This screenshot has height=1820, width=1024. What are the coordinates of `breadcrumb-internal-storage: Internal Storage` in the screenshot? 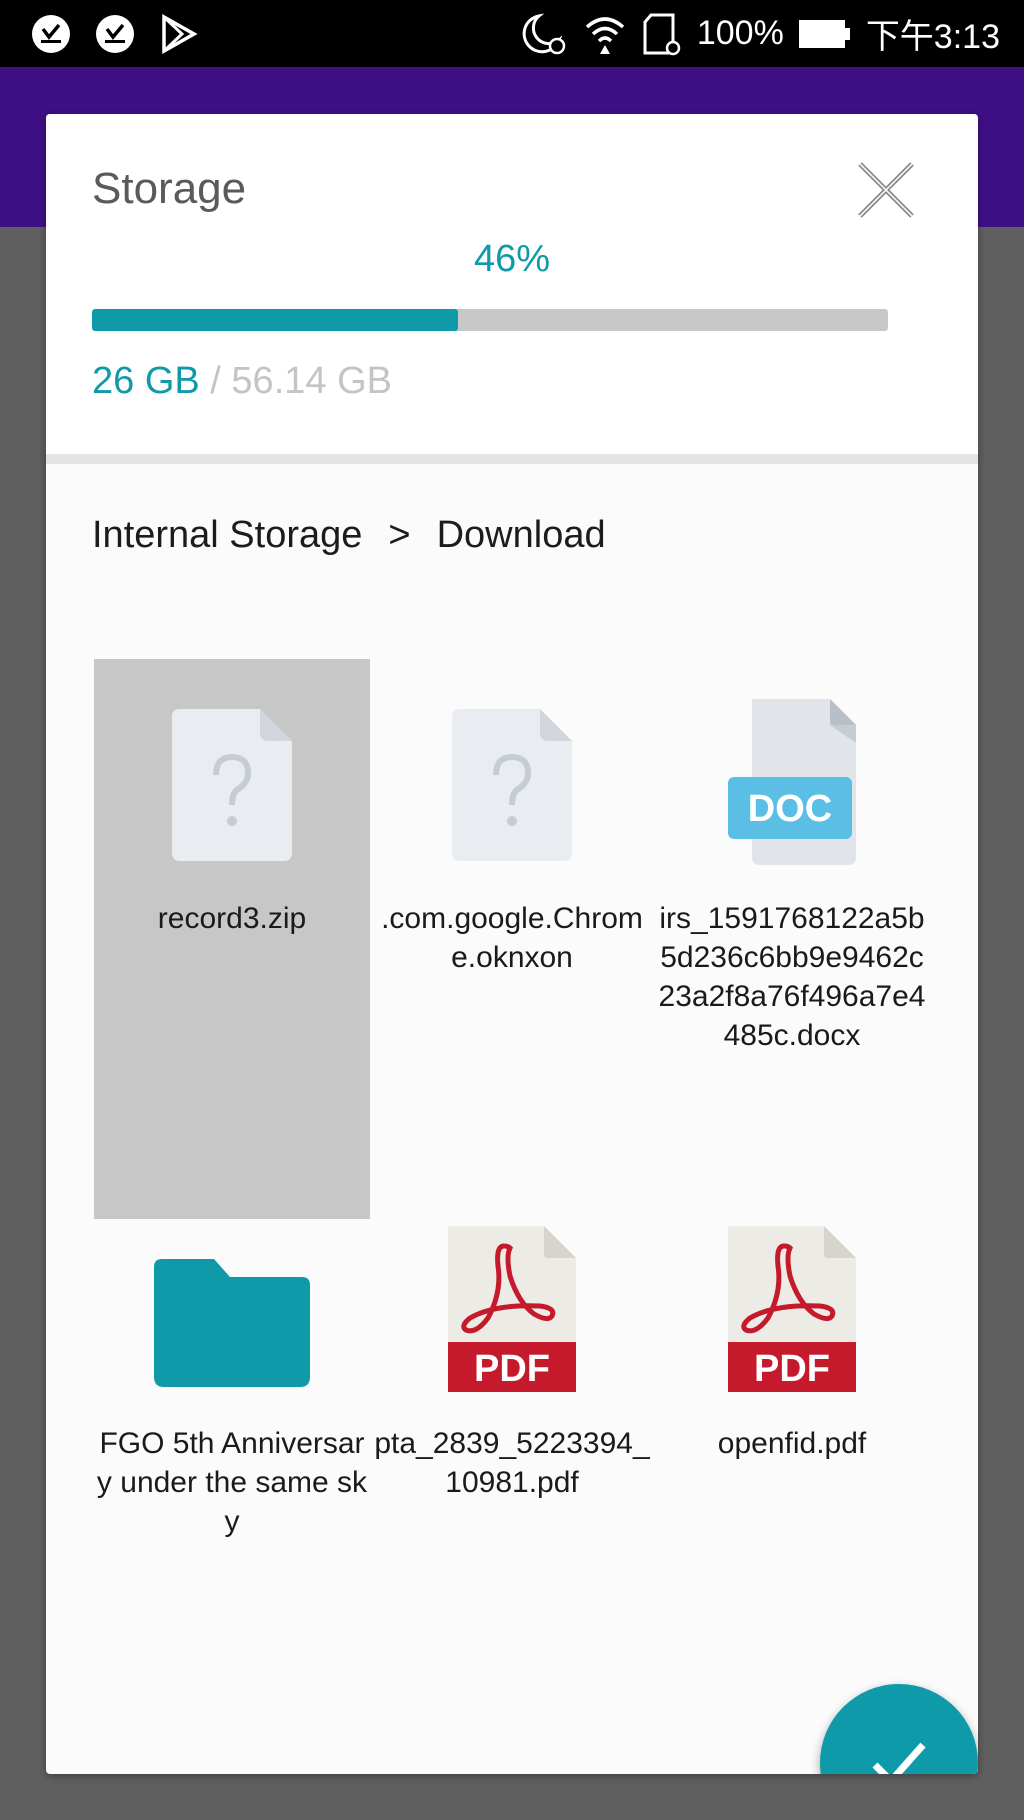 It's located at (227, 535).